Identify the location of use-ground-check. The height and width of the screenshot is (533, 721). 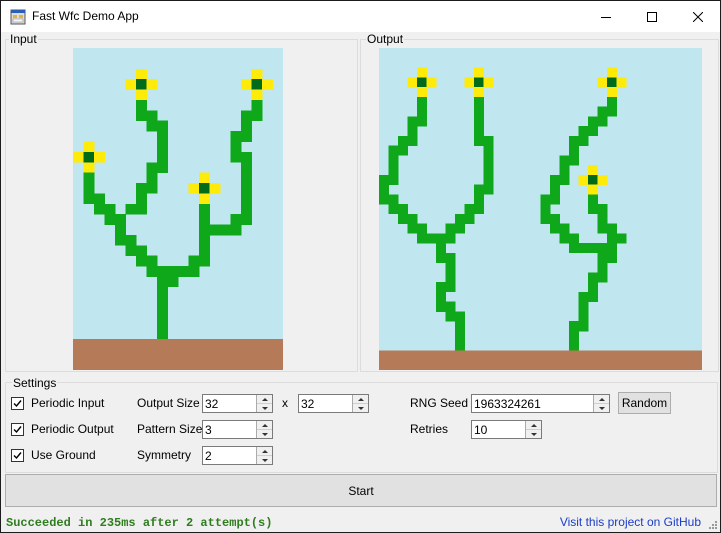
(17, 455).